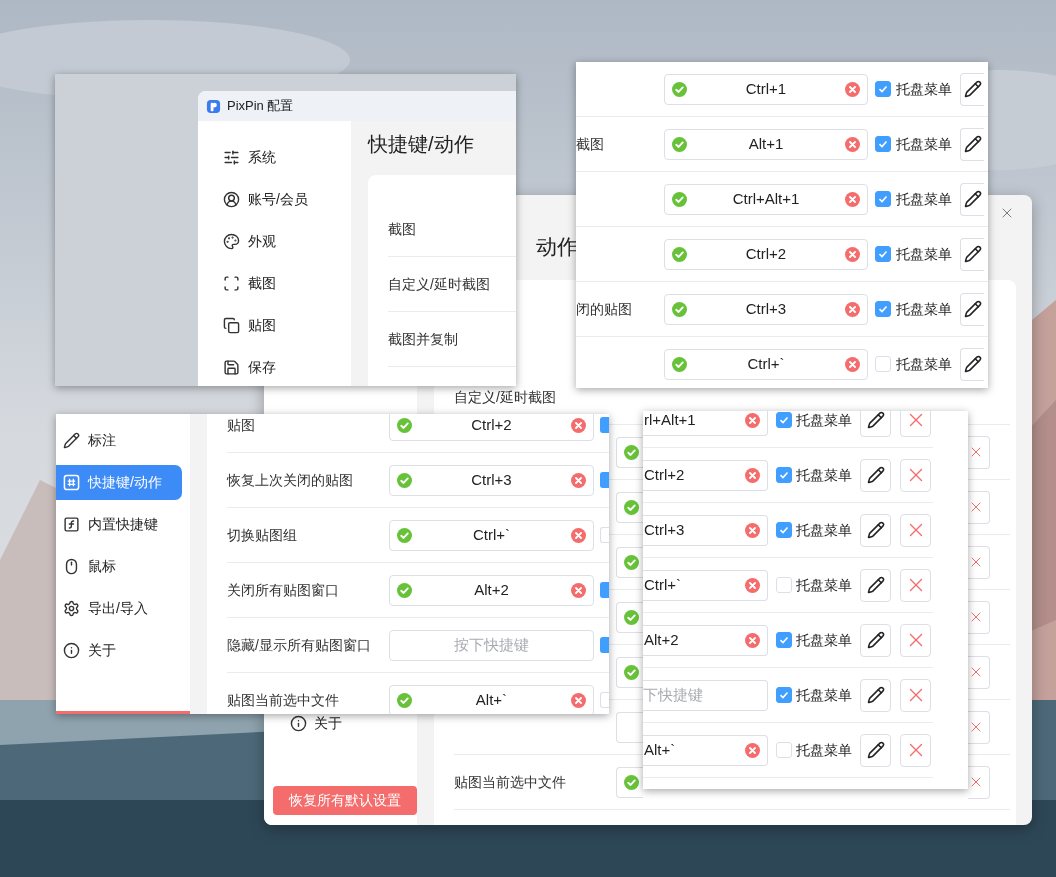 The image size is (1056, 877). What do you see at coordinates (262, 535) in the screenshot?
I see `action-label: 切换贴图组` at bounding box center [262, 535].